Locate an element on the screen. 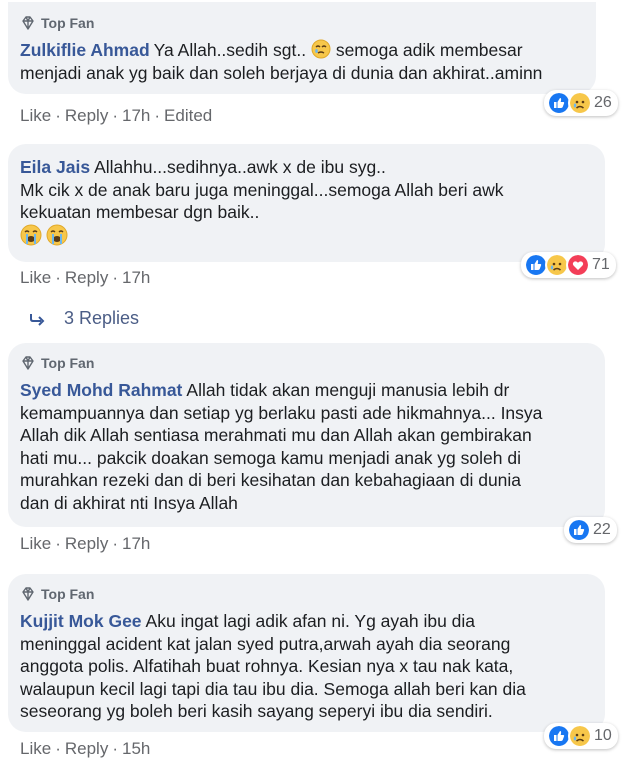 This screenshot has width=630, height=783. view-replies-link: 3 Replies is located at coordinates (84, 318).